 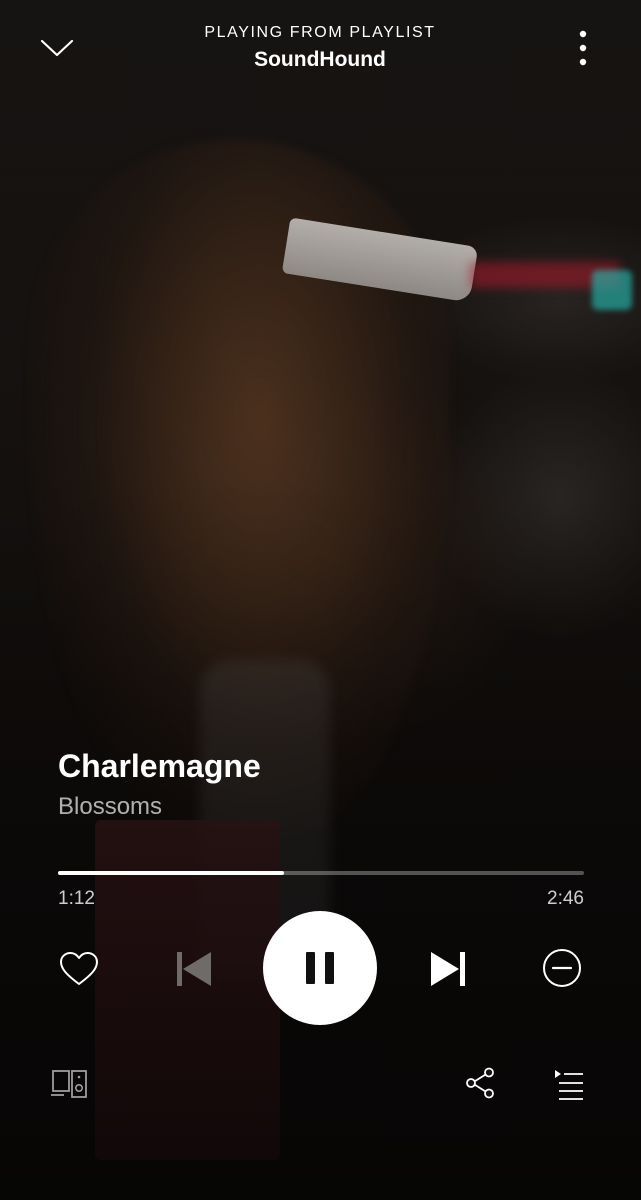 I want to click on more-options-button, so click(x=583, y=48).